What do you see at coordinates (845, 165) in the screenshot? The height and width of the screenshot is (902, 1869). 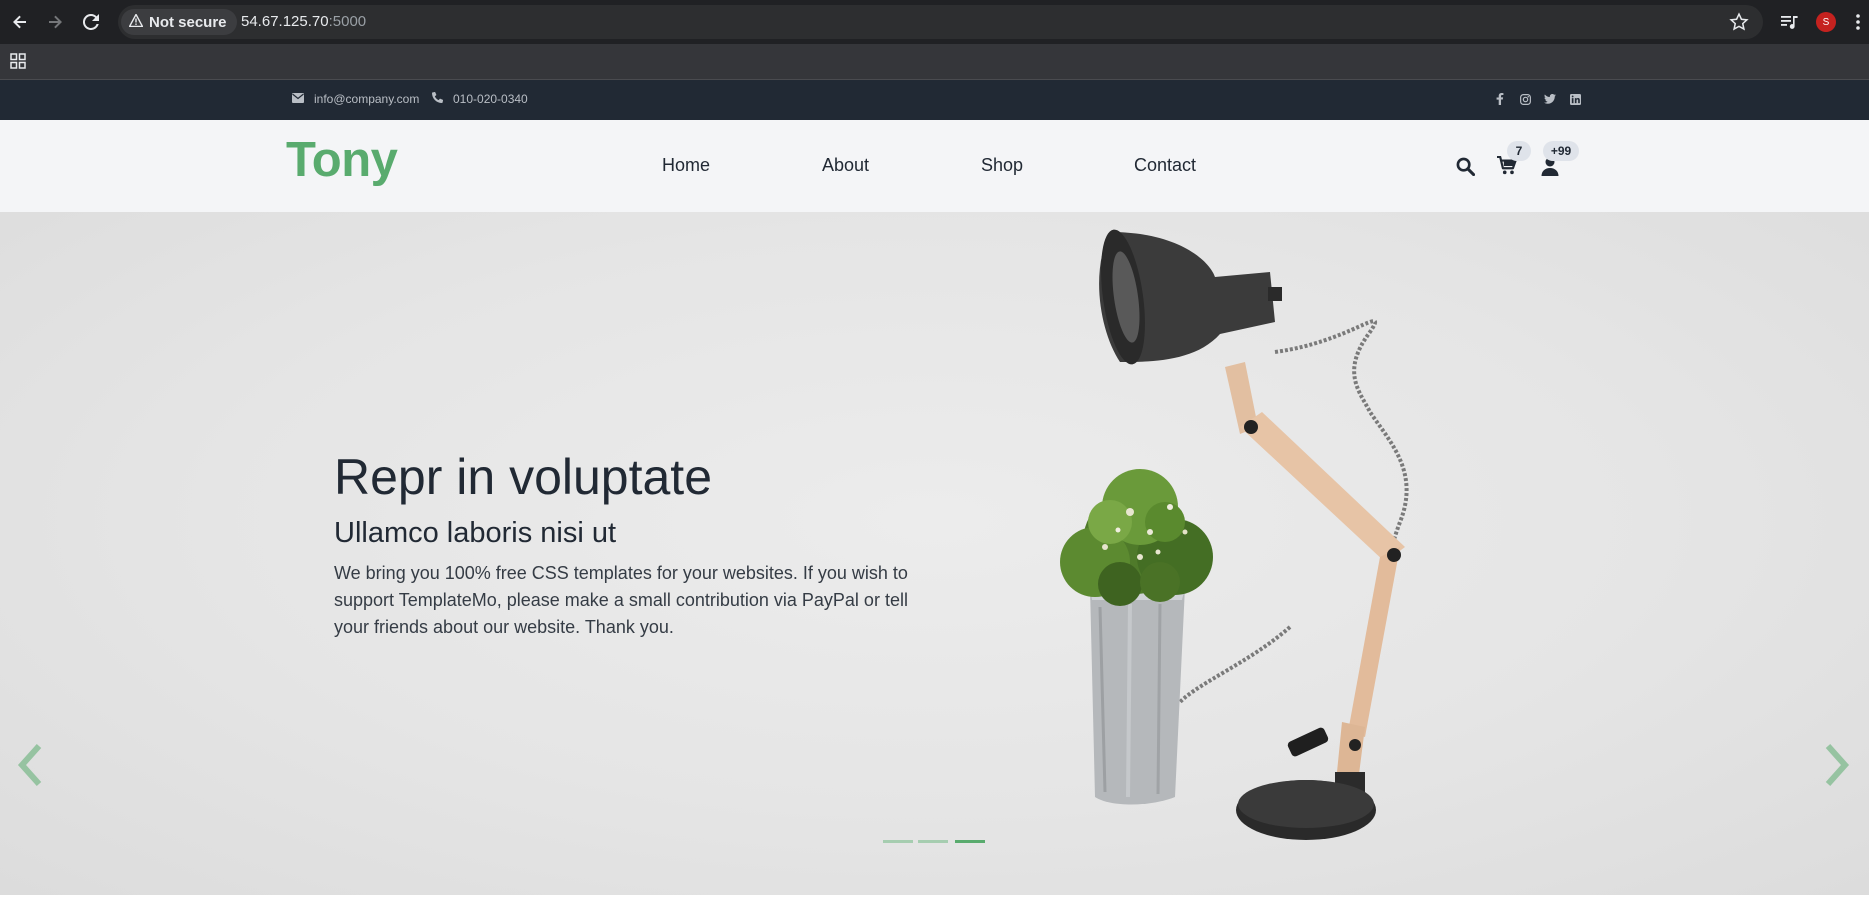 I see `nav-about: About` at bounding box center [845, 165].